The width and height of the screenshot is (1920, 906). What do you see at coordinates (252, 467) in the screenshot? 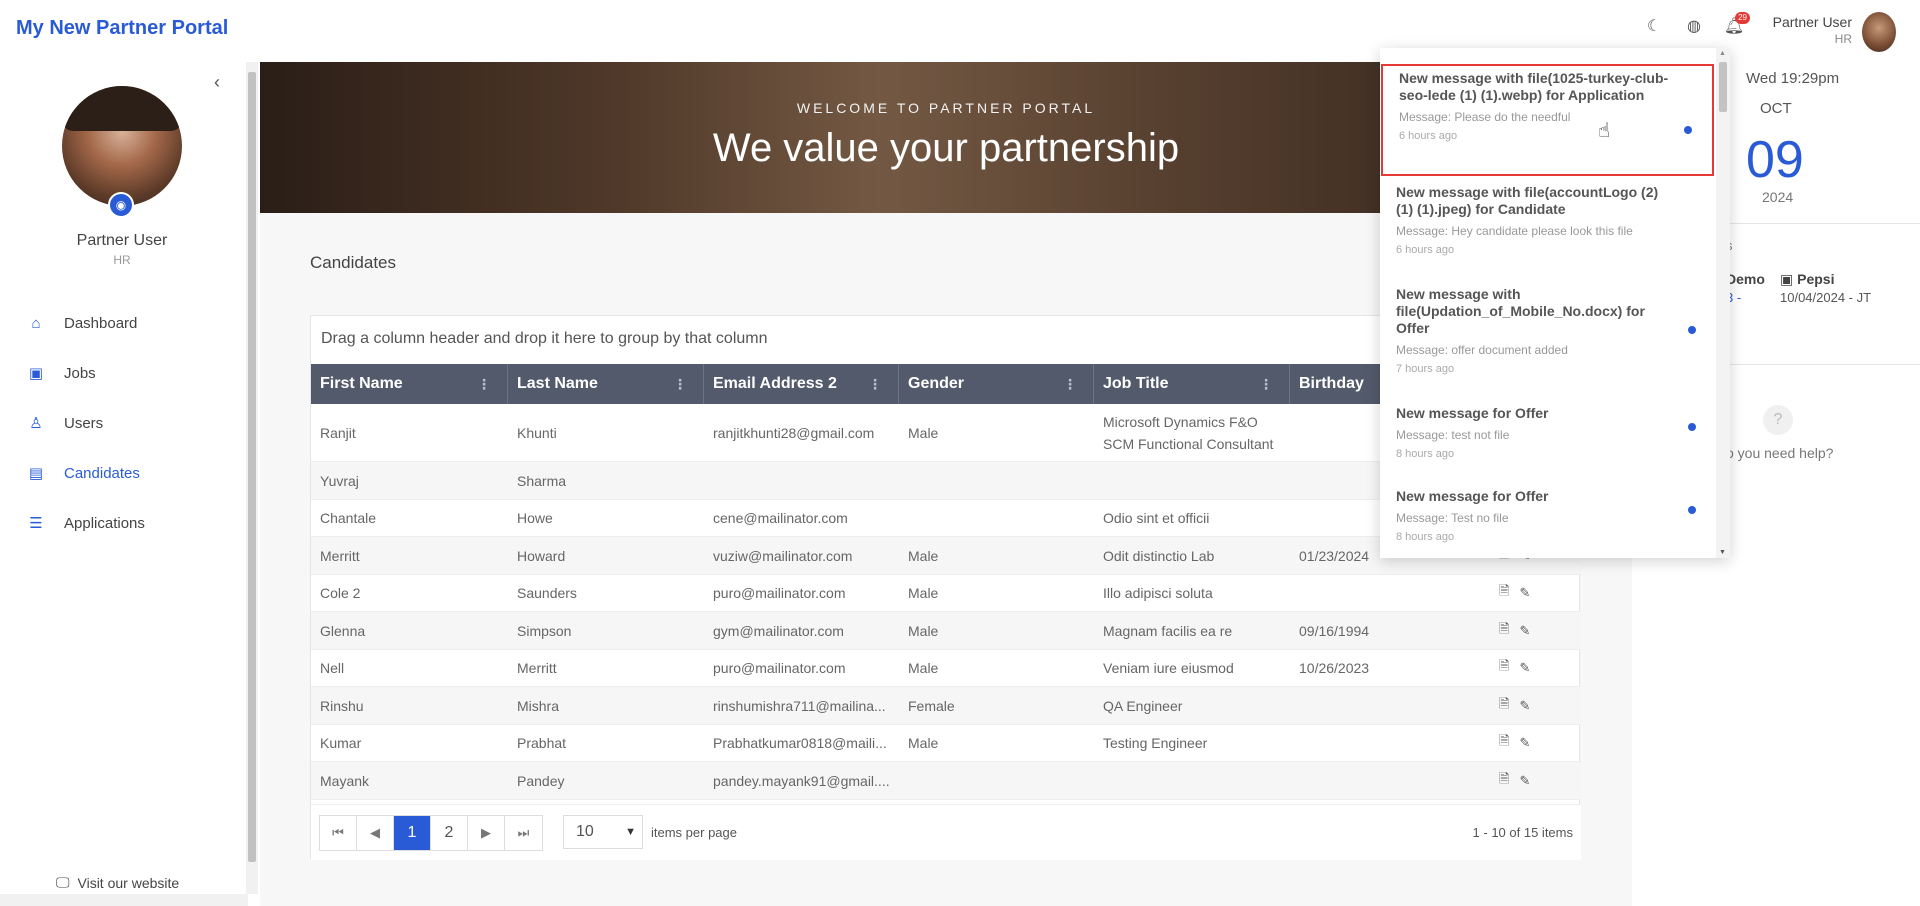
I see `sidebar-scrollbar-thumb` at bounding box center [252, 467].